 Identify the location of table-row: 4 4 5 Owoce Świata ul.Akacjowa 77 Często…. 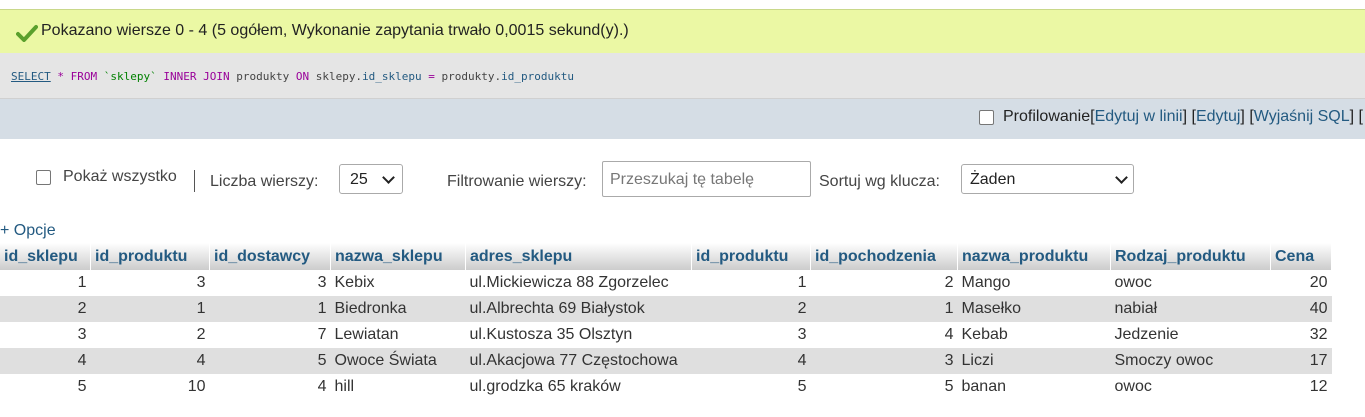
(666, 361).